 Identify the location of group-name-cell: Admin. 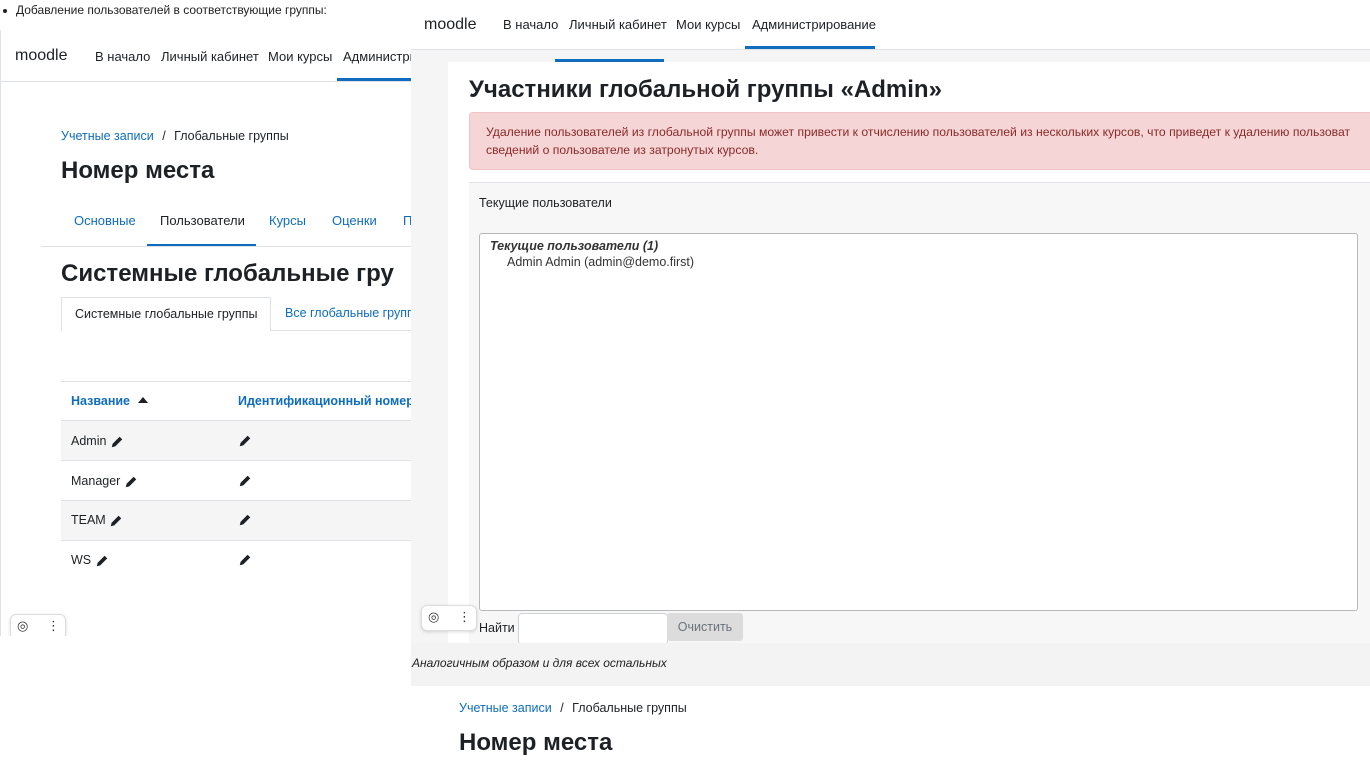
(97, 441).